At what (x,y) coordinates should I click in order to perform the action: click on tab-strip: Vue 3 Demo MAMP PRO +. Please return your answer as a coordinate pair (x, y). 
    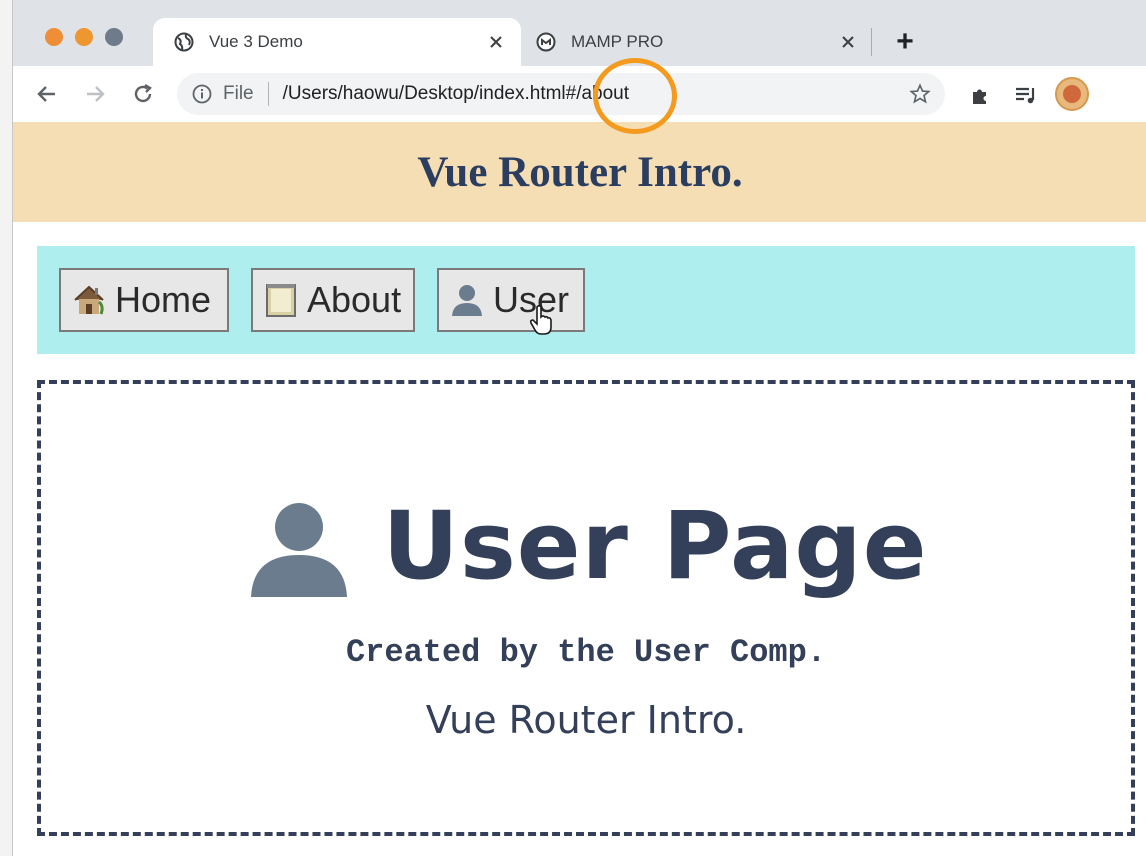
    Looking at the image, I should click on (579, 33).